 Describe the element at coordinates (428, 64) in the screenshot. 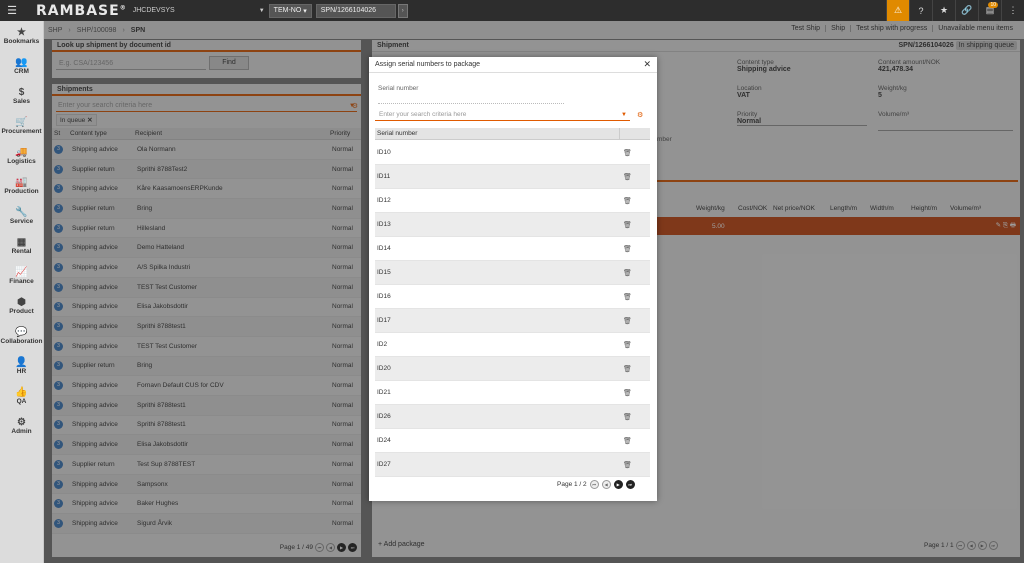

I see `dialog-title: Assign serial numbers to package` at that location.